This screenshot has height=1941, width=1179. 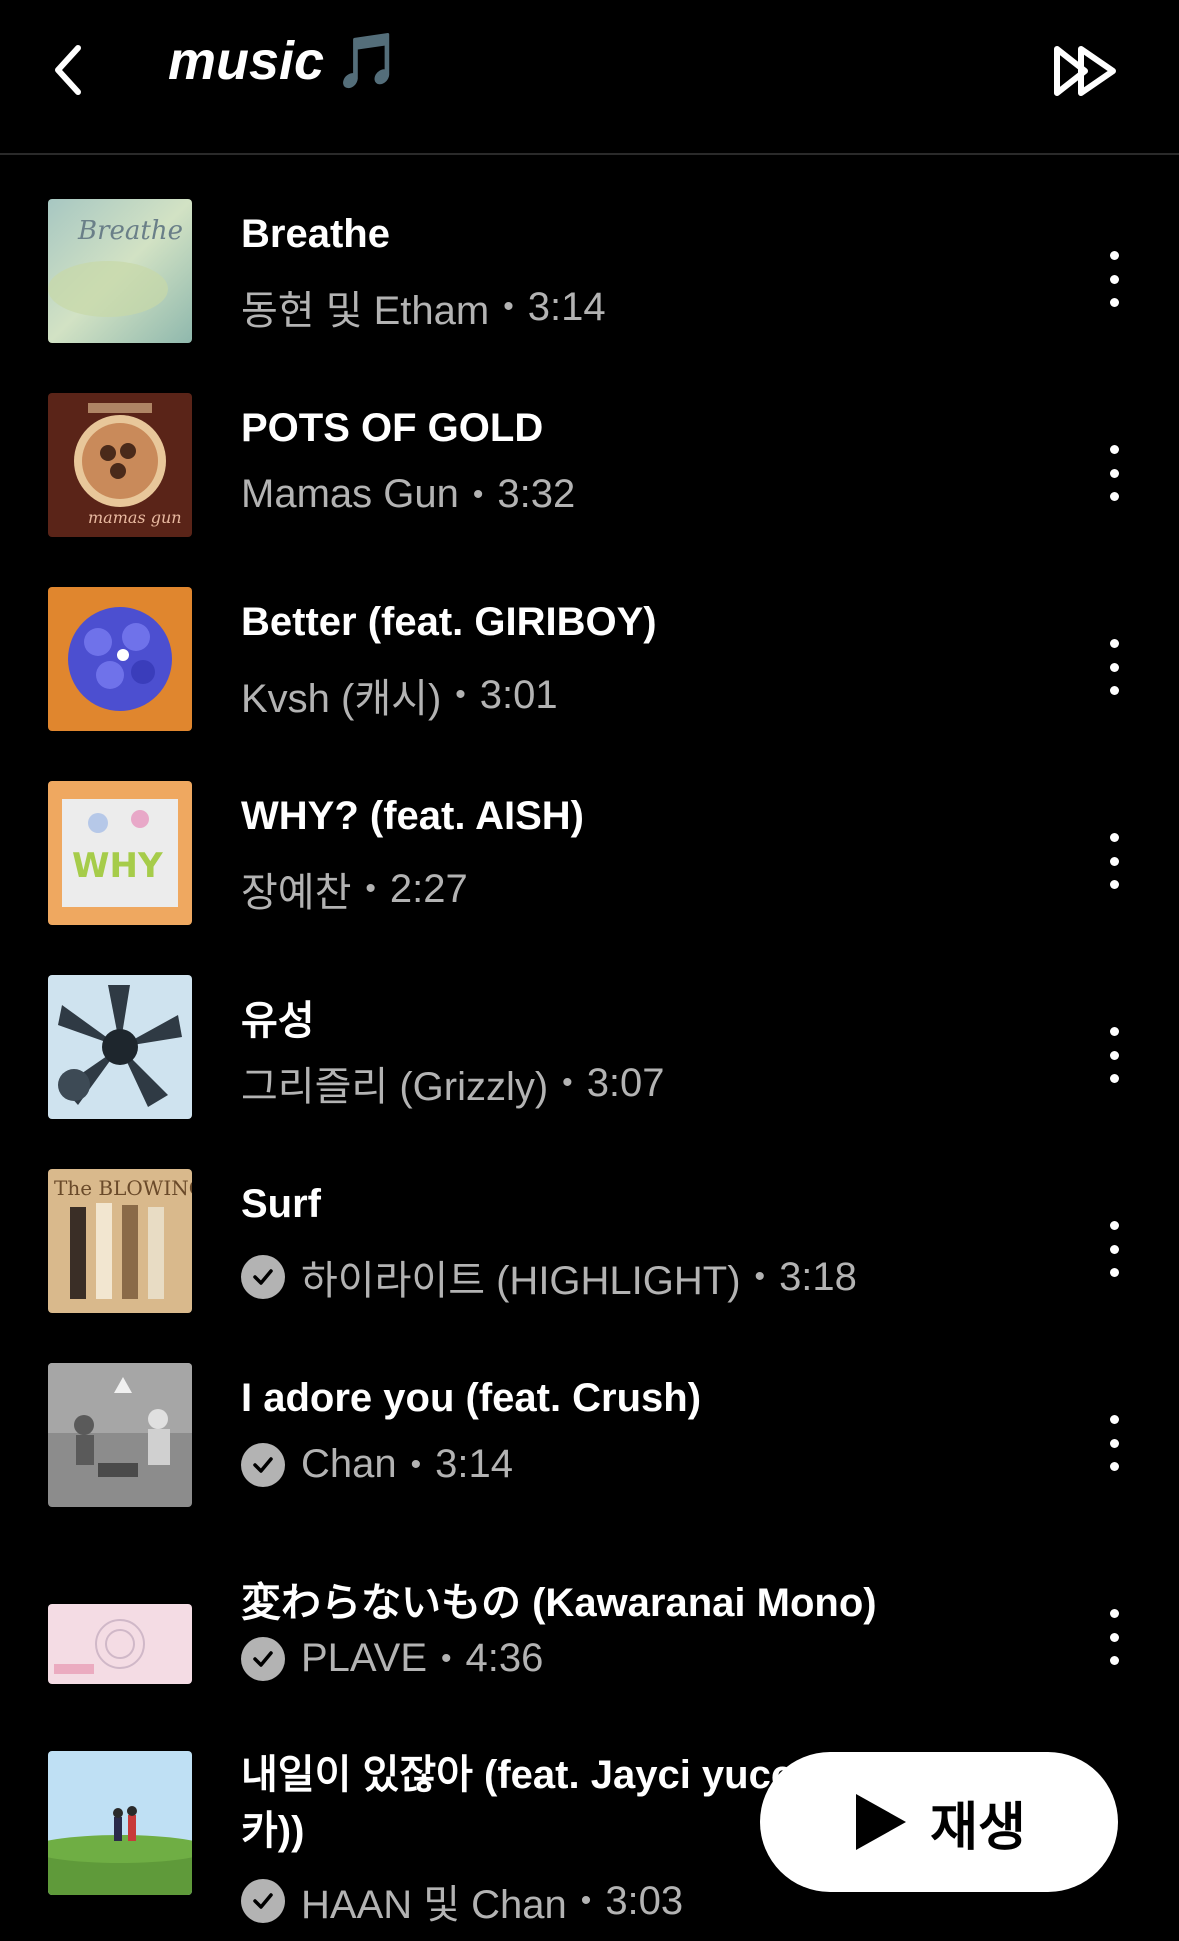 What do you see at coordinates (589, 1222) in the screenshot?
I see `song-row: The BLOWING Surf 하이라이트 (HIGHLIGHT) • 3:18` at bounding box center [589, 1222].